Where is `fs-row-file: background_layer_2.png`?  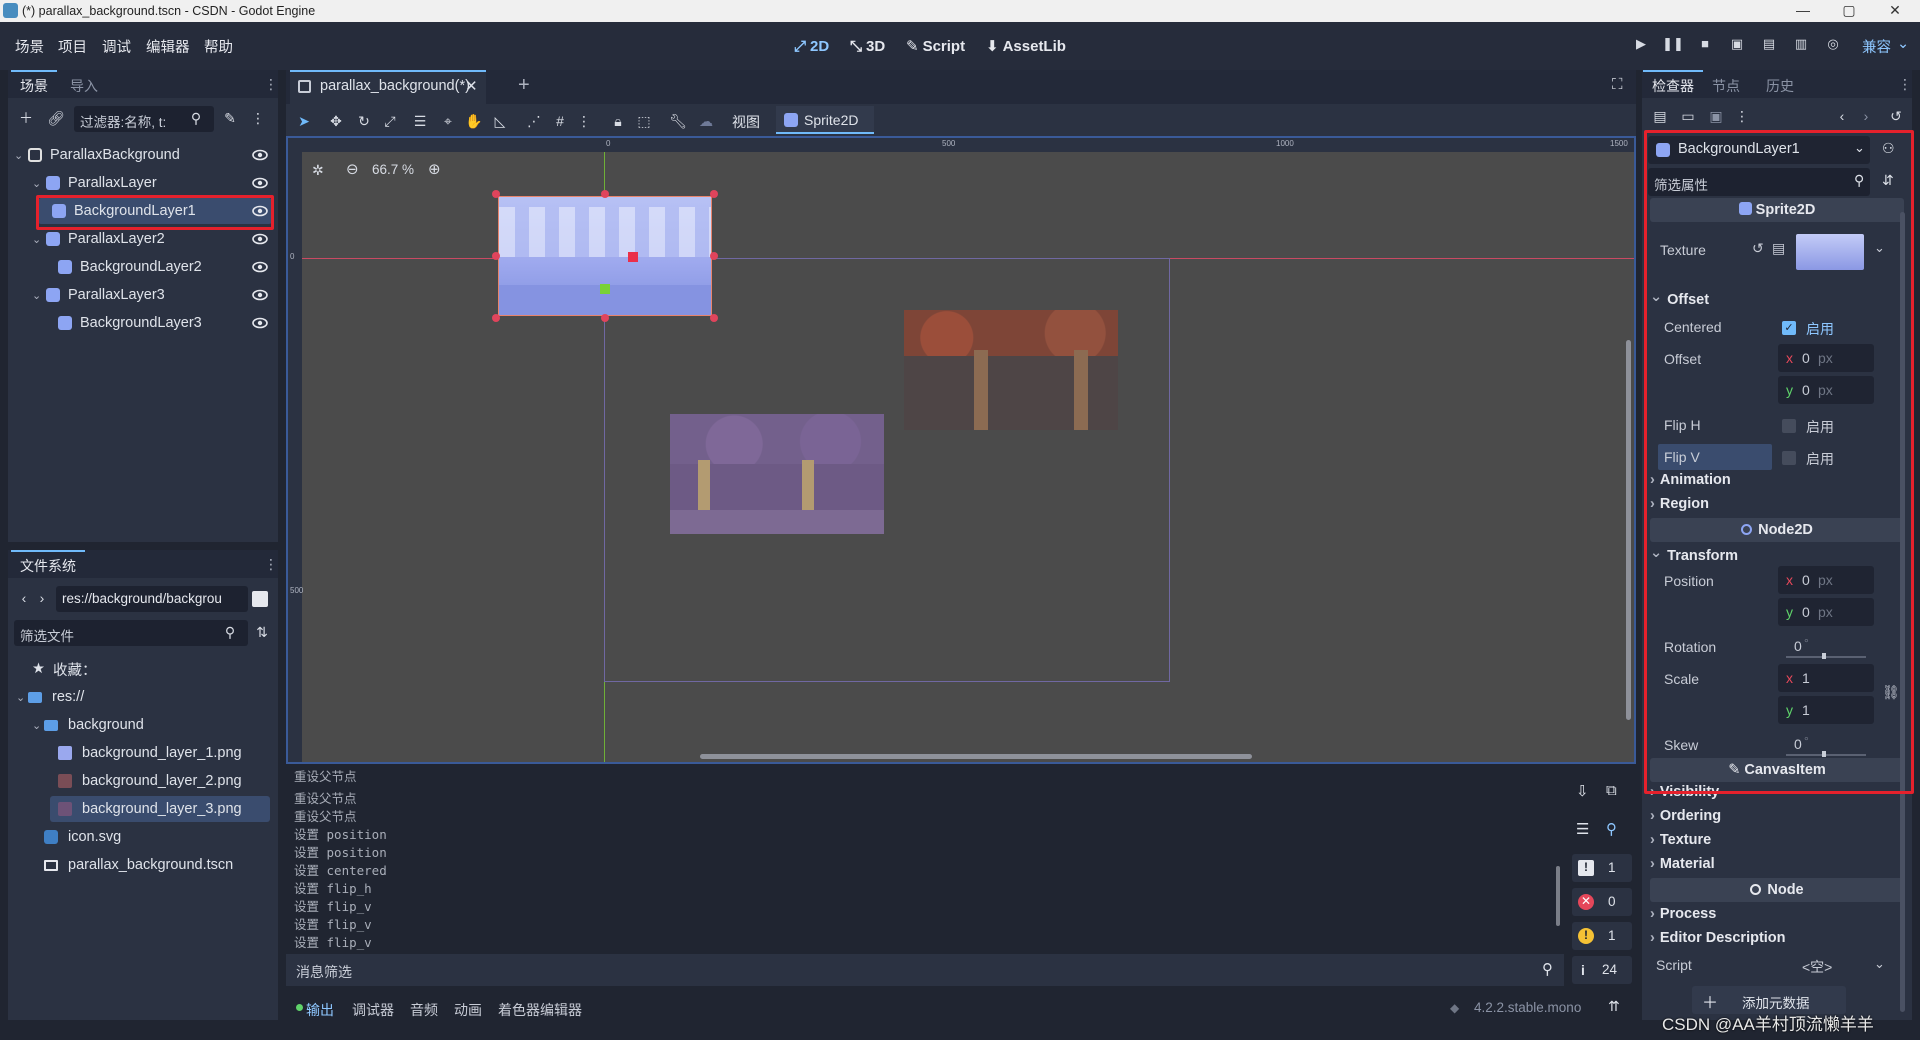
fs-row-file: background_layer_2.png is located at coordinates (143, 781).